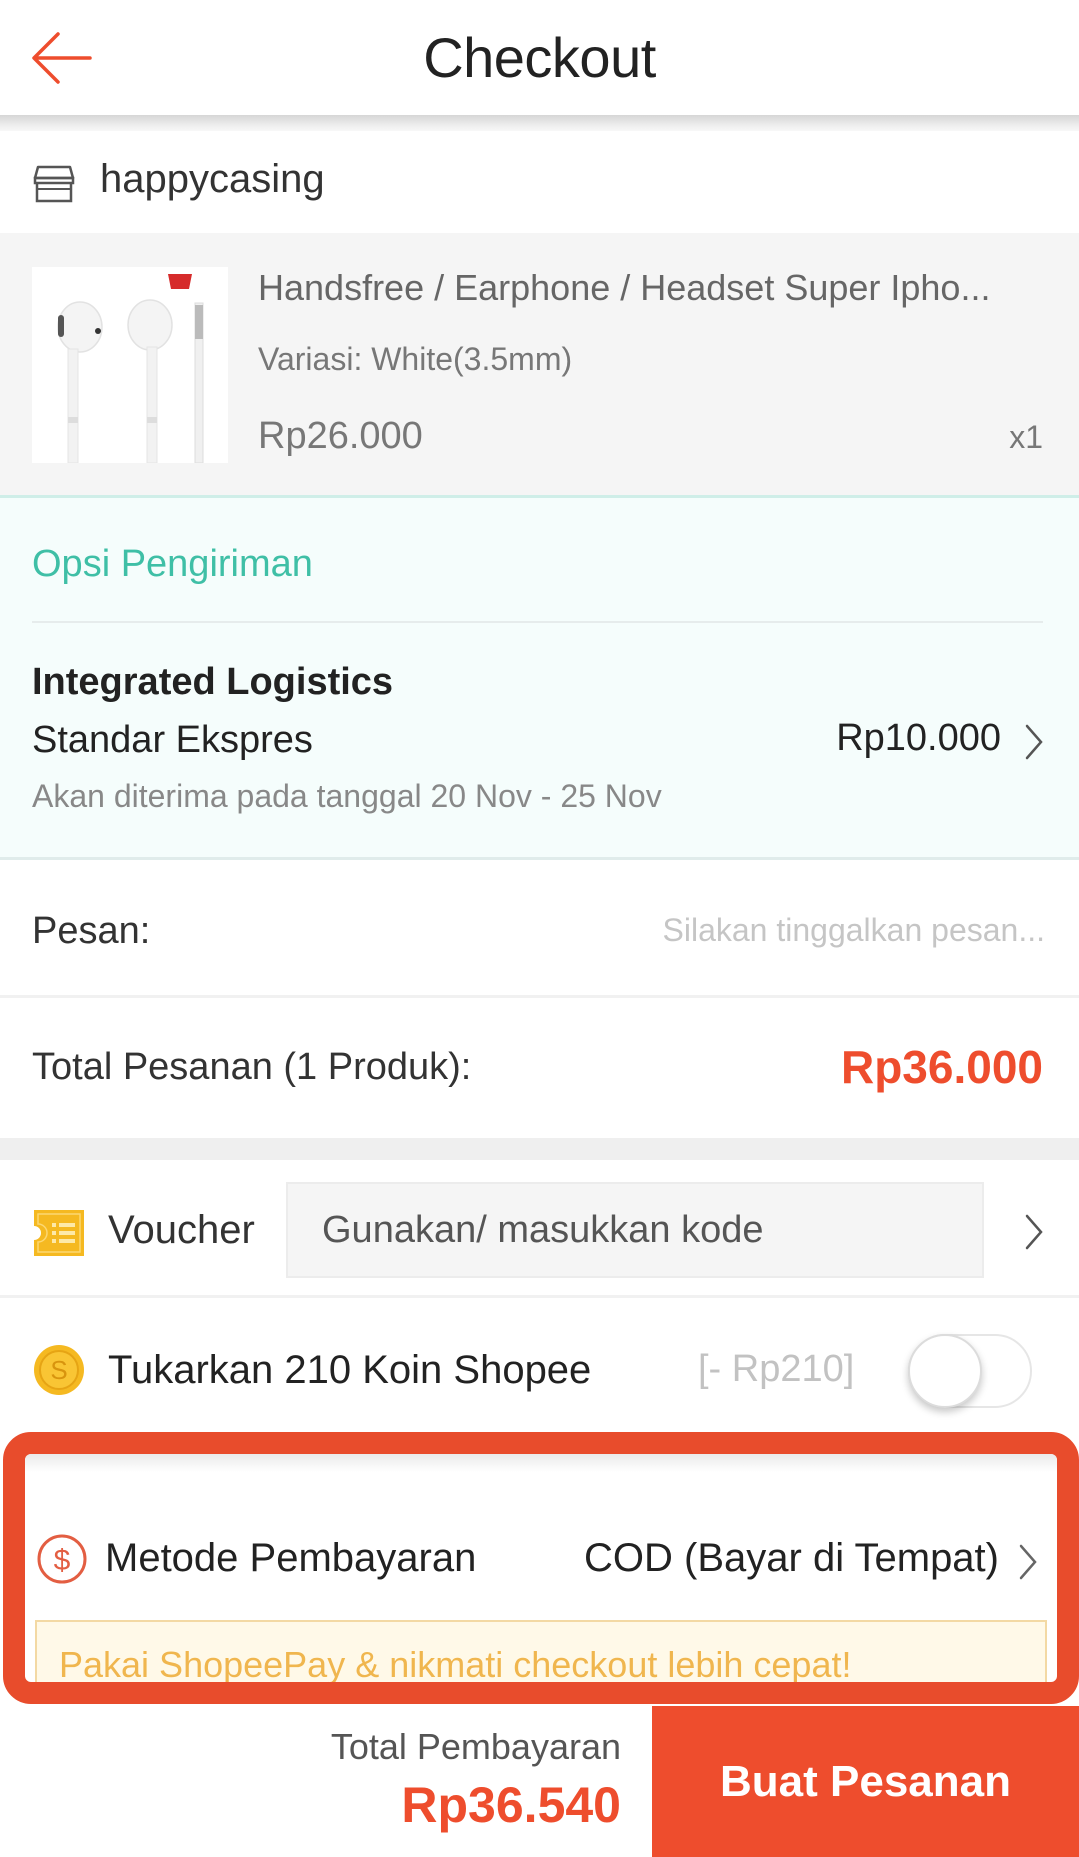  What do you see at coordinates (865, 1781) in the screenshot?
I see `place-order-button: Buat Pesanan` at bounding box center [865, 1781].